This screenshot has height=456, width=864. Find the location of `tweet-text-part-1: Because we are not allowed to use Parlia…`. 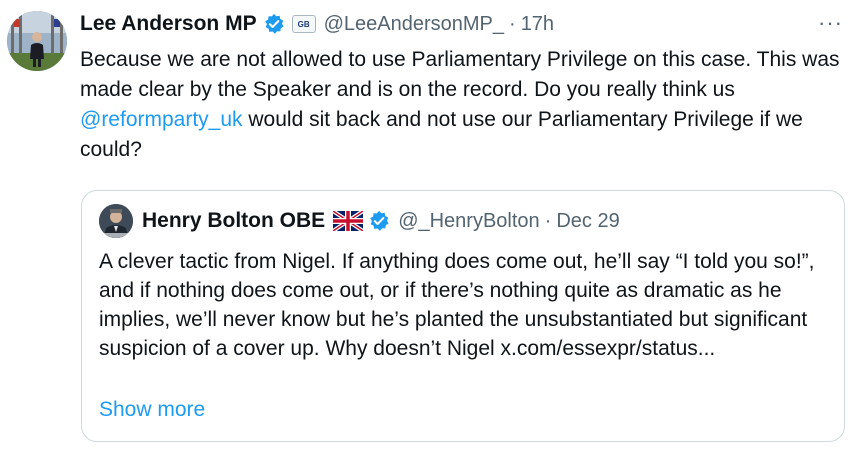

tweet-text-part-1: Because we are not allowed to use Parlia… is located at coordinates (460, 74).